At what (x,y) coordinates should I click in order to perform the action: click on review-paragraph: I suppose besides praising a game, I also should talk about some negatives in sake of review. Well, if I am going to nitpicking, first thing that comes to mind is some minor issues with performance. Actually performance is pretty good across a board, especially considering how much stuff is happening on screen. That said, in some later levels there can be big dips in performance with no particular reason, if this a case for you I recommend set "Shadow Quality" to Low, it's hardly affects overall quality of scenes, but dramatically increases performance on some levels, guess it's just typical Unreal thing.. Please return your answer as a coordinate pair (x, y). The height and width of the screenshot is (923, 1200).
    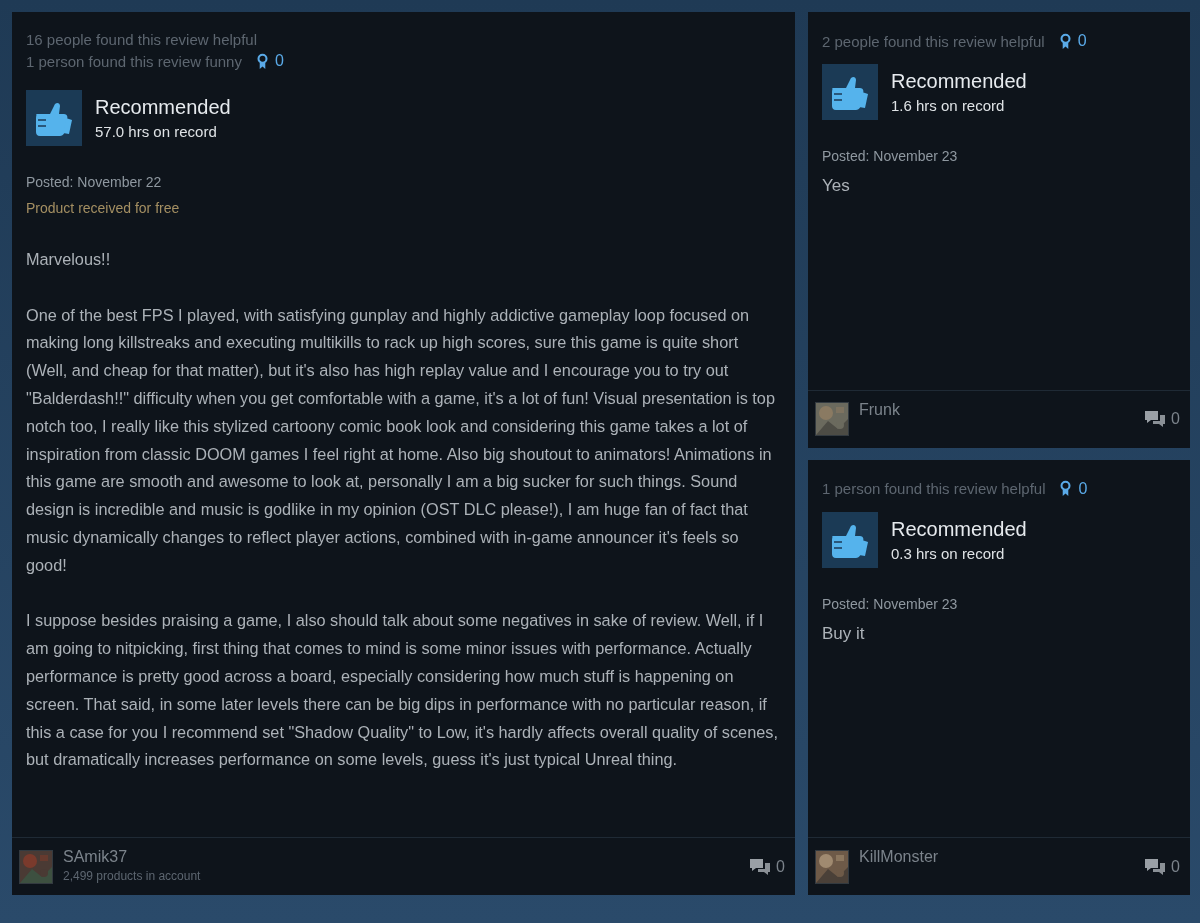
    Looking at the image, I should click on (402, 690).